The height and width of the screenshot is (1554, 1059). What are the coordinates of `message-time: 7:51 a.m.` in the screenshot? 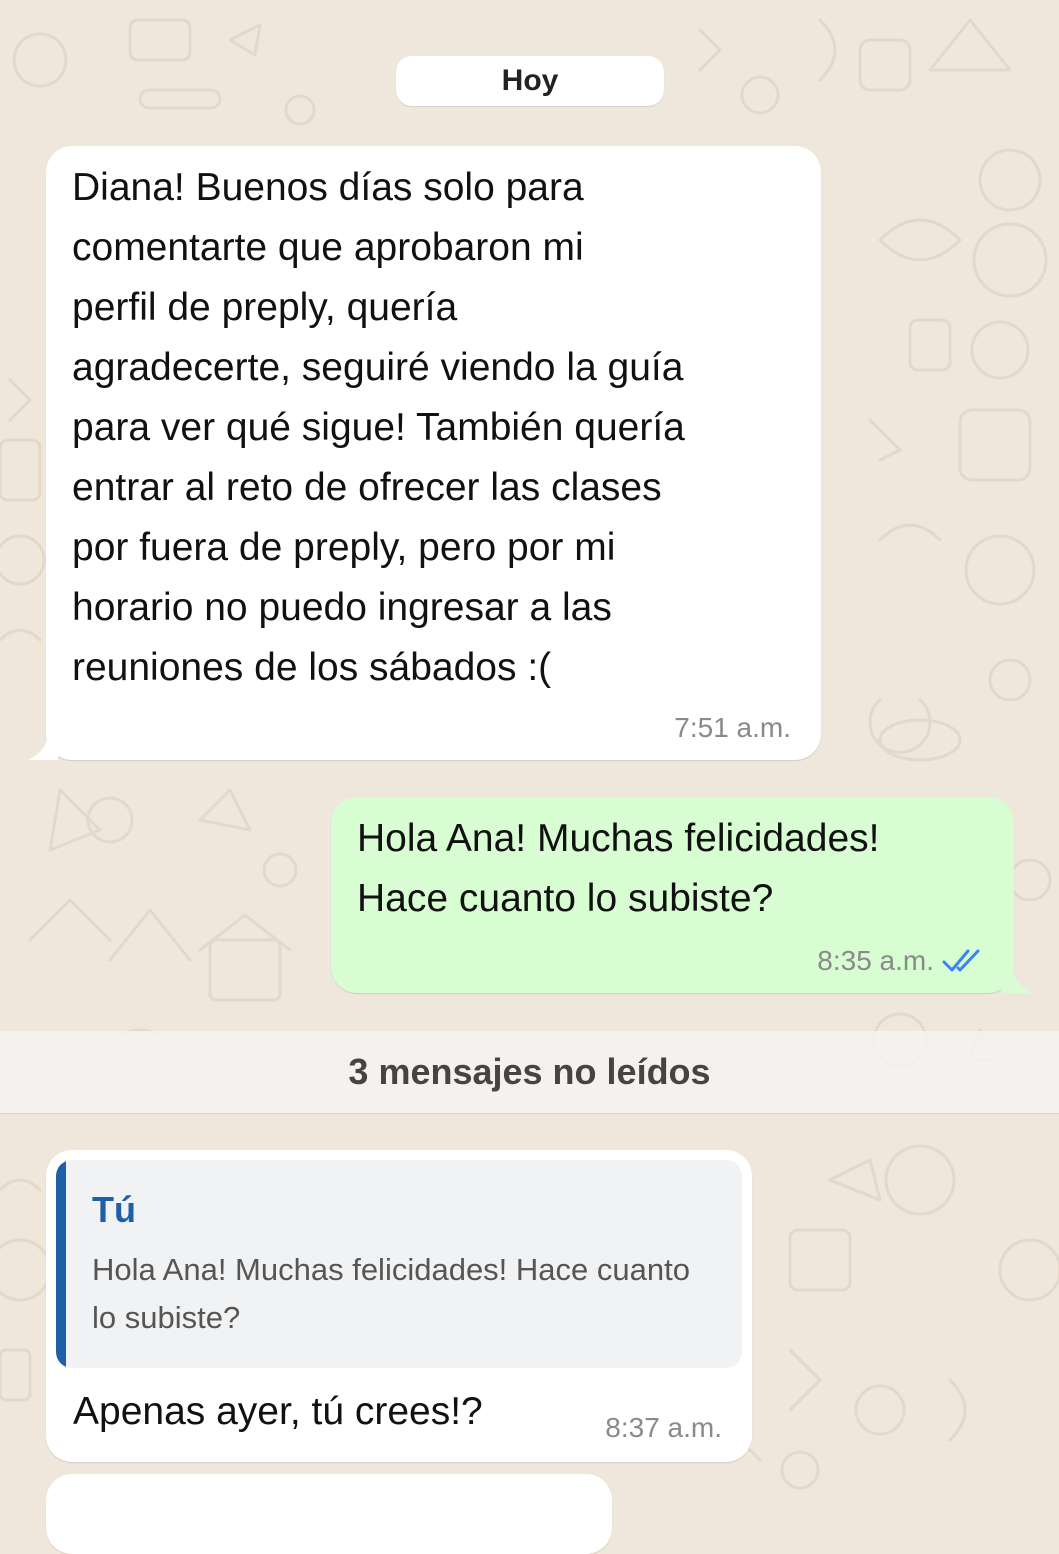 It's located at (732, 728).